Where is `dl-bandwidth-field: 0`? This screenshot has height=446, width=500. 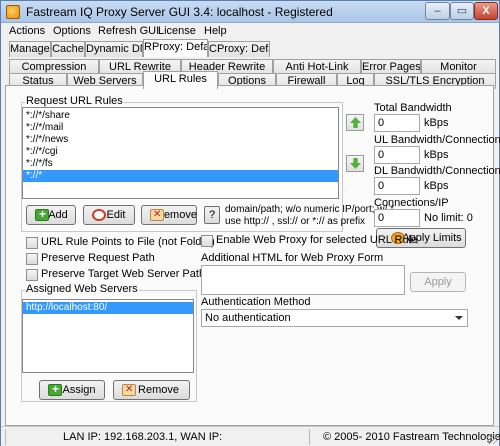
dl-bandwidth-field: 0 is located at coordinates (397, 186).